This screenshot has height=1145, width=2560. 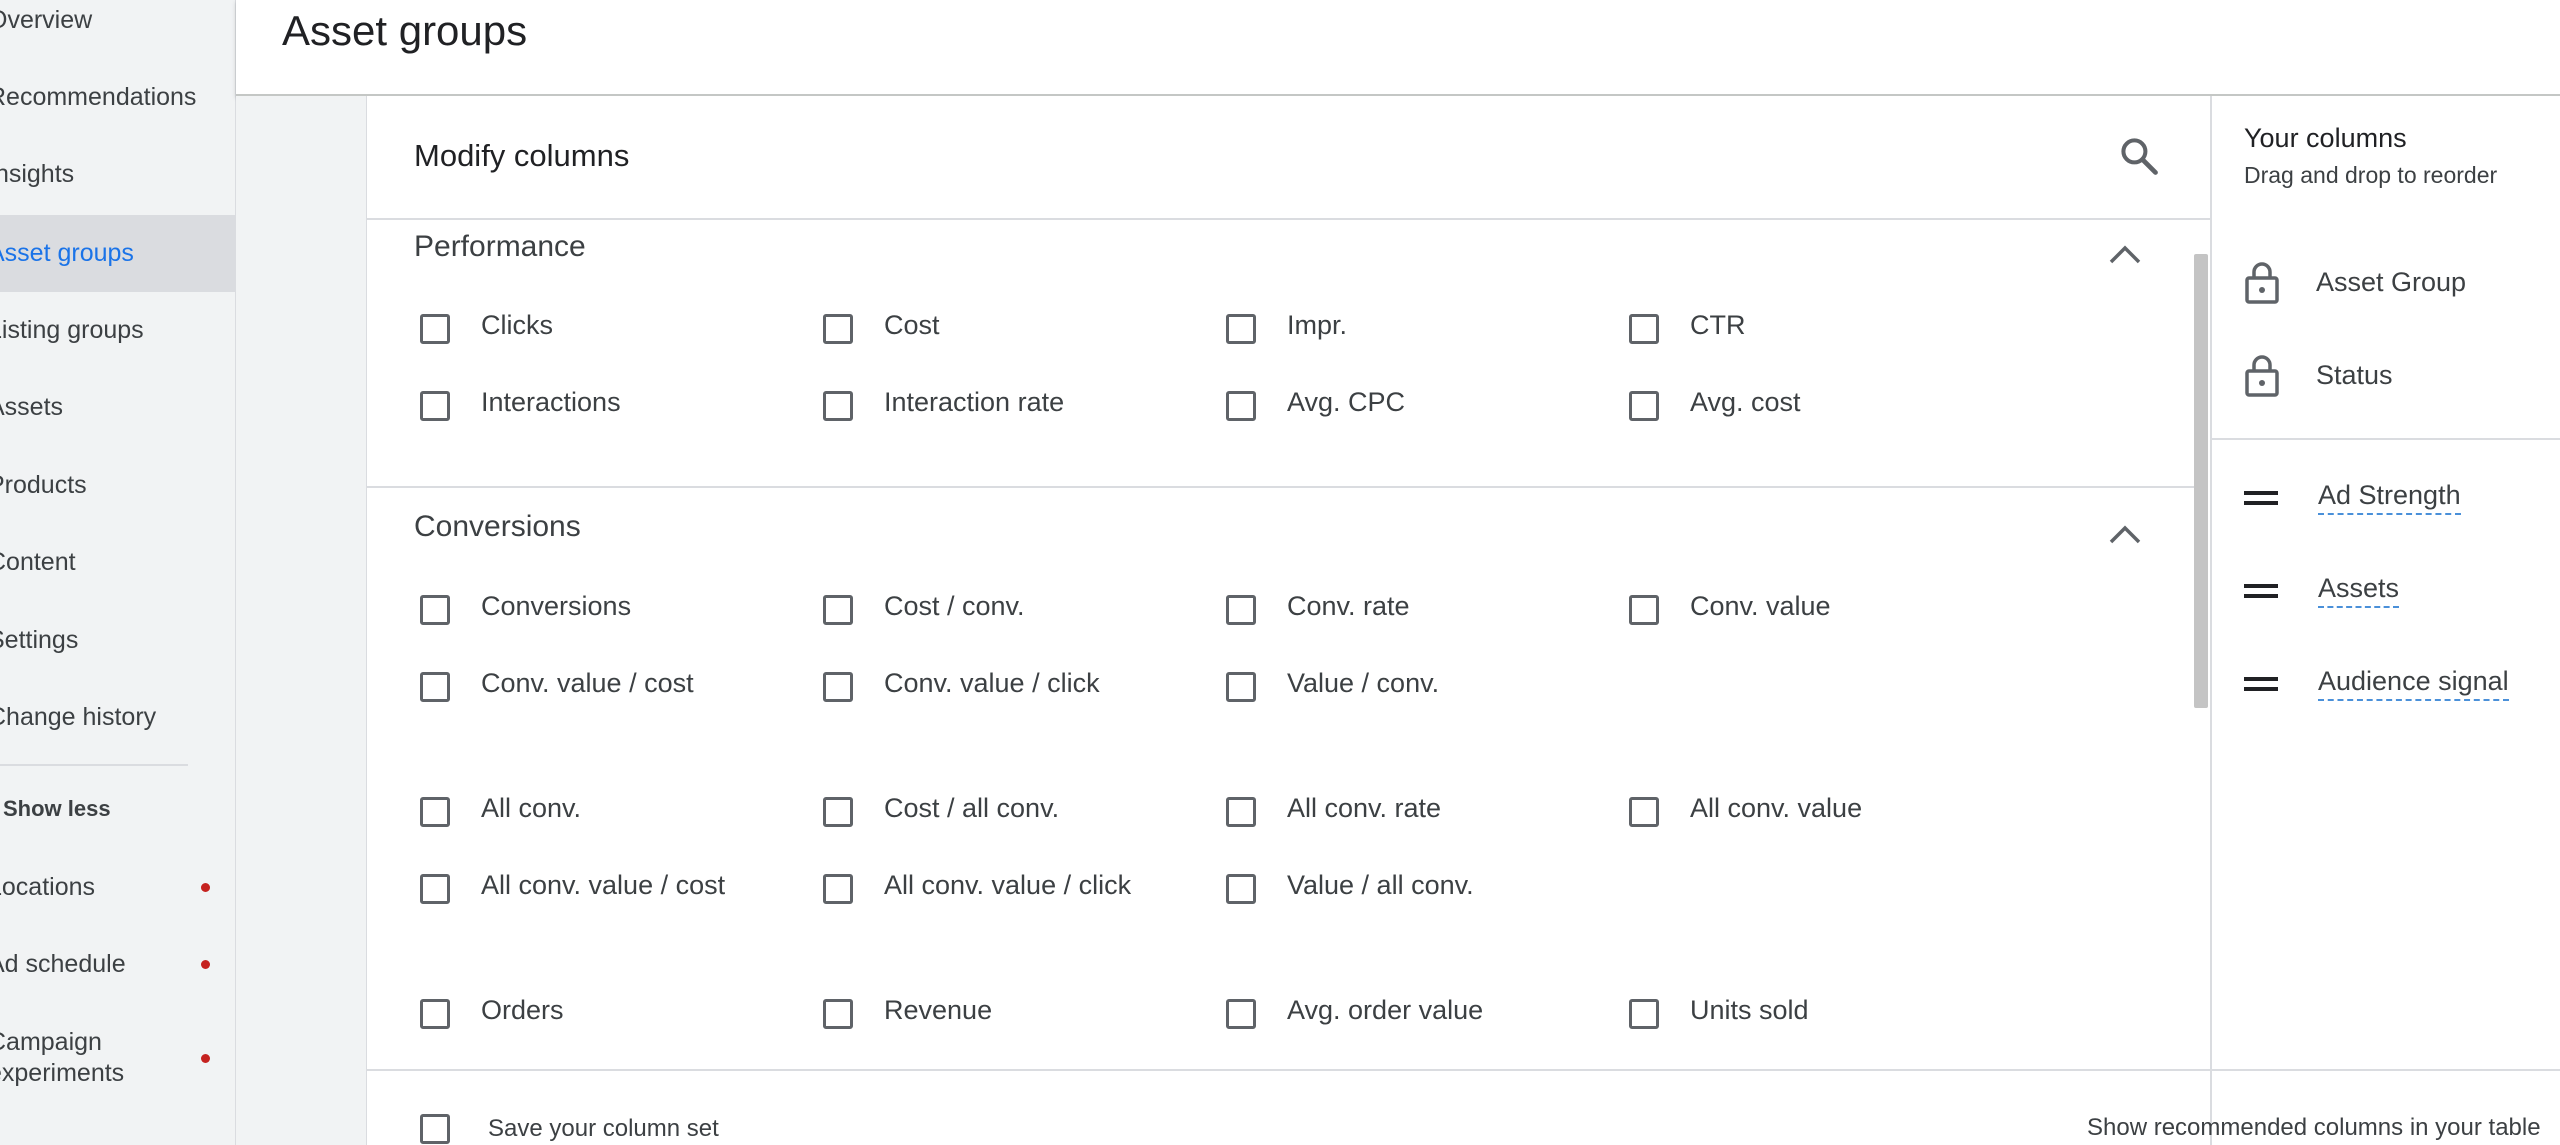 I want to click on column-option-label: Cost / conv., so click(x=954, y=605).